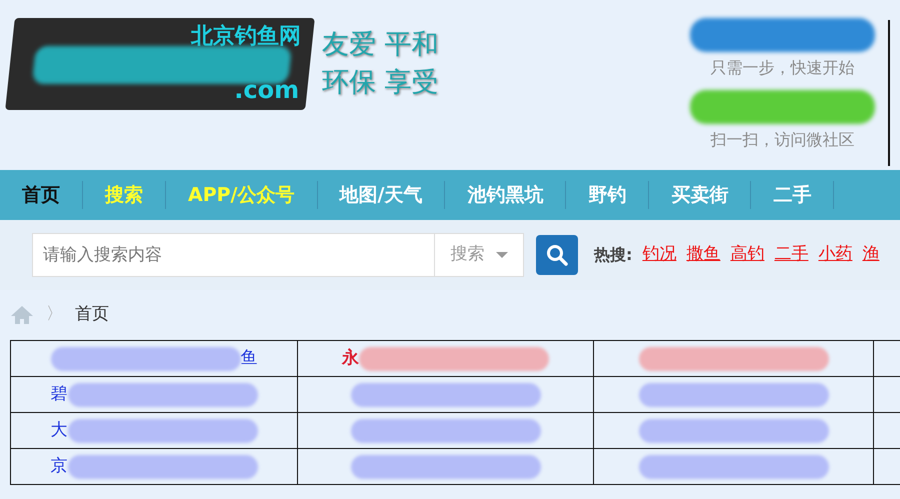  Describe the element at coordinates (59, 431) in the screenshot. I see `link-text: 大` at that location.